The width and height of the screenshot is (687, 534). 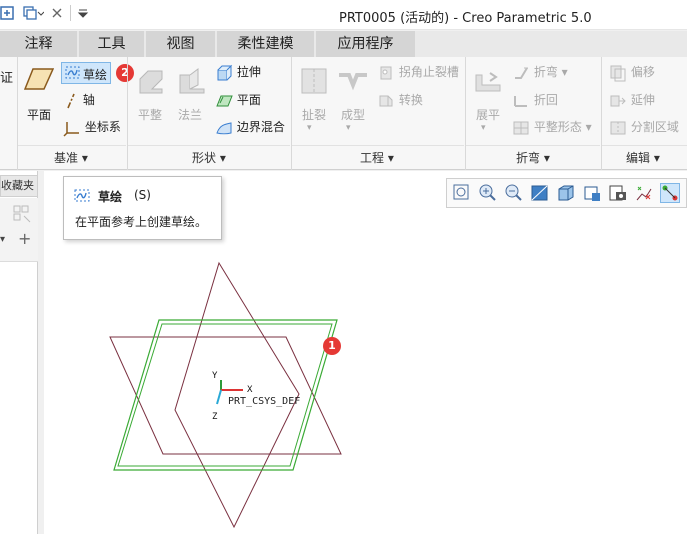 I want to click on convert-button: 转换, so click(x=400, y=100).